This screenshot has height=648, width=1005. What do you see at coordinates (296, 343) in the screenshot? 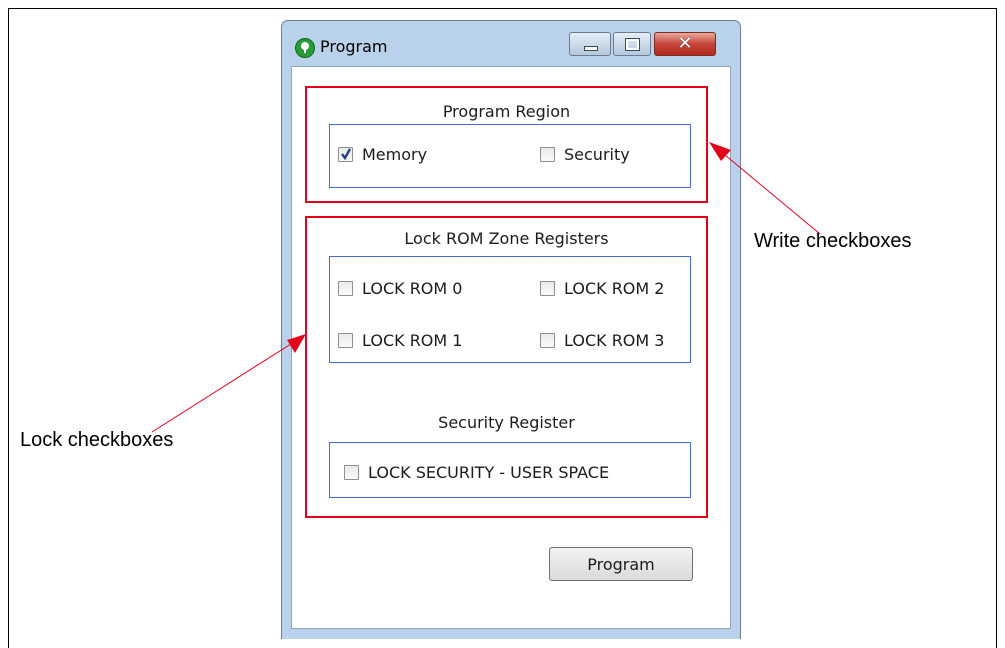
I see `lock-arrowhead` at bounding box center [296, 343].